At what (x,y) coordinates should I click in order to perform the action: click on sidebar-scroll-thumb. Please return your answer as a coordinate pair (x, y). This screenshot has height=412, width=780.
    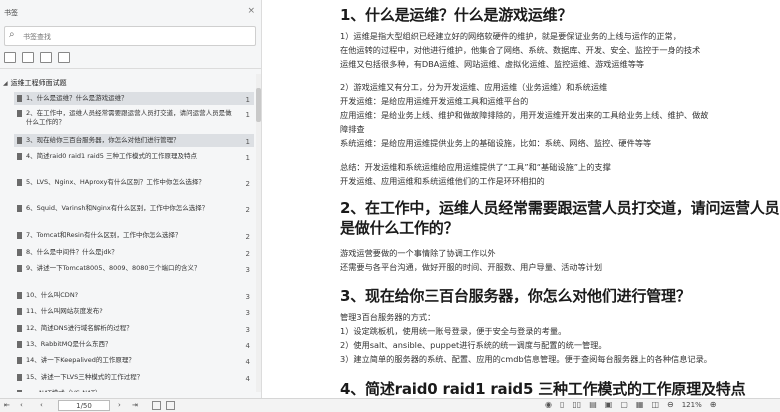
    Looking at the image, I should click on (258, 105).